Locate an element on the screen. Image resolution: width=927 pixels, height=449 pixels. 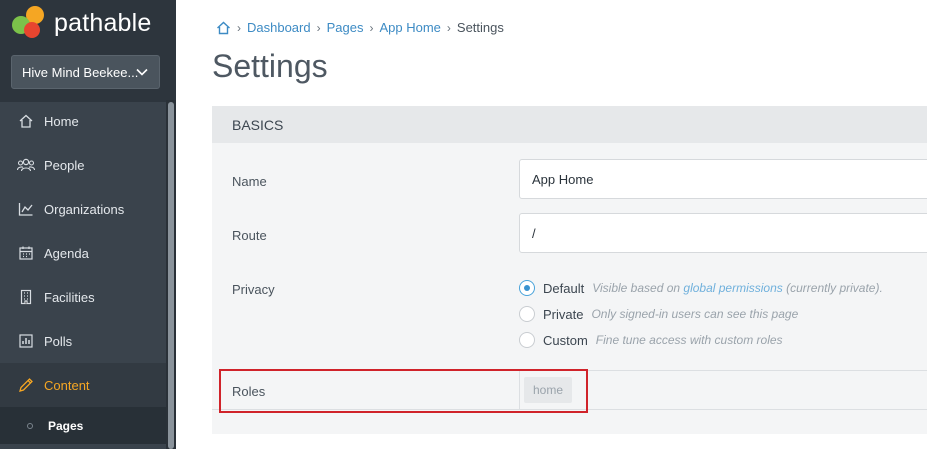
name-label: Name is located at coordinates (249, 181).